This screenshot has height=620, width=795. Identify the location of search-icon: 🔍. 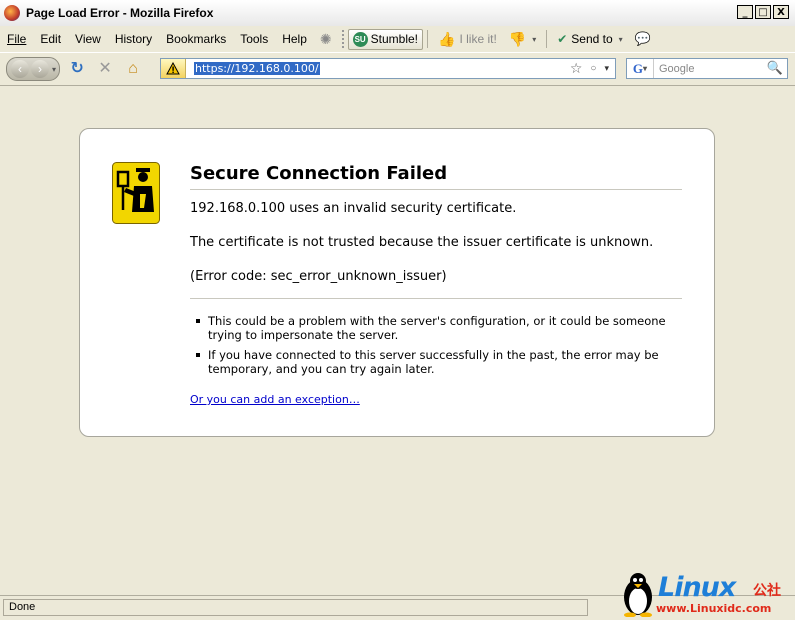
(775, 68).